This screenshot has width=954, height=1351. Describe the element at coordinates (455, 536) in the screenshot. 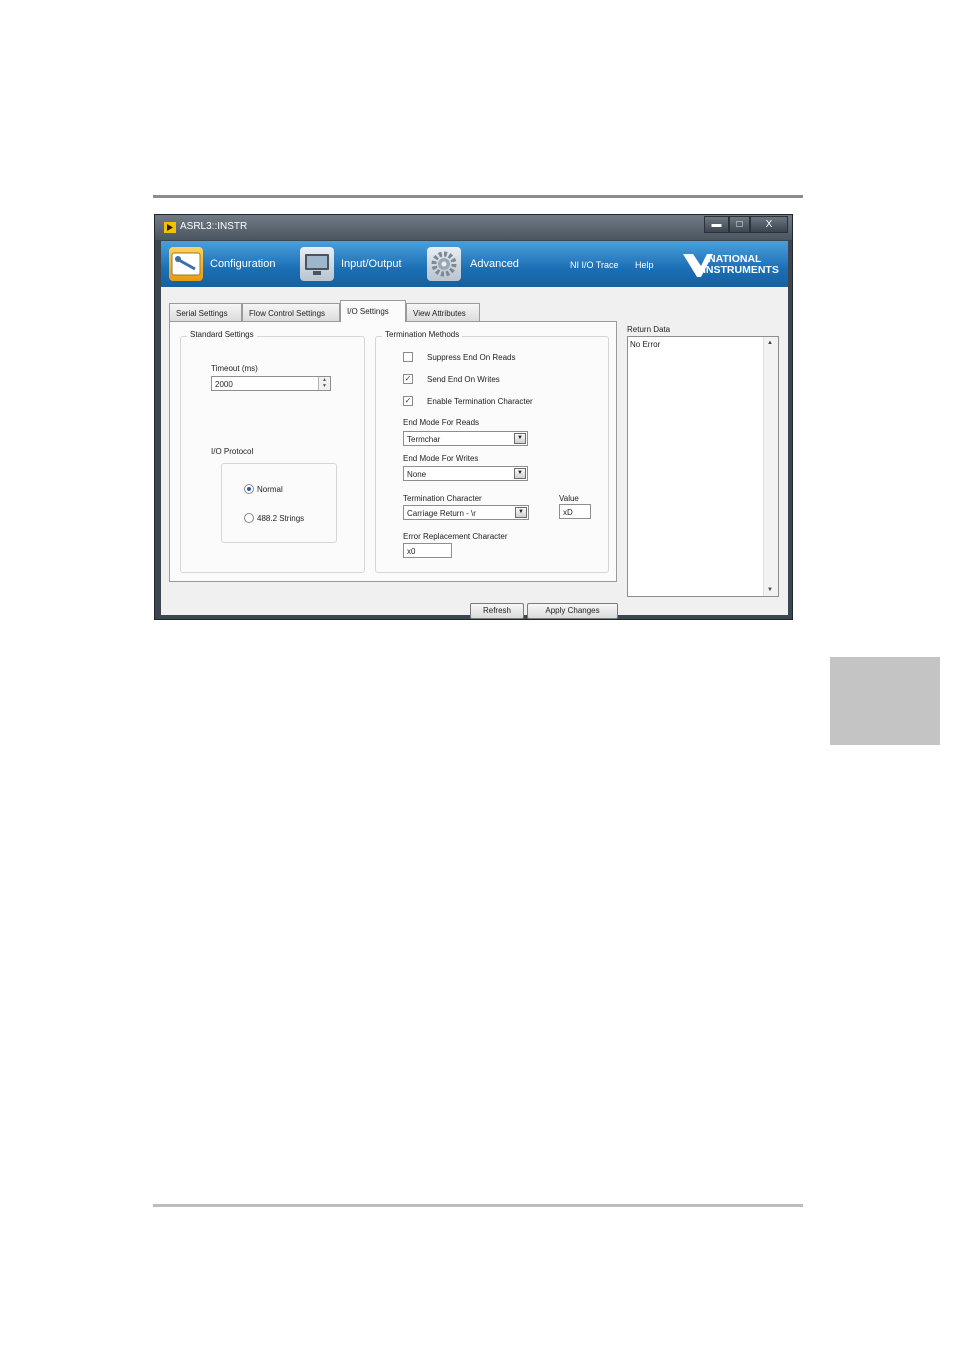

I see `error-replacement-label: Error Replacement Character` at that location.